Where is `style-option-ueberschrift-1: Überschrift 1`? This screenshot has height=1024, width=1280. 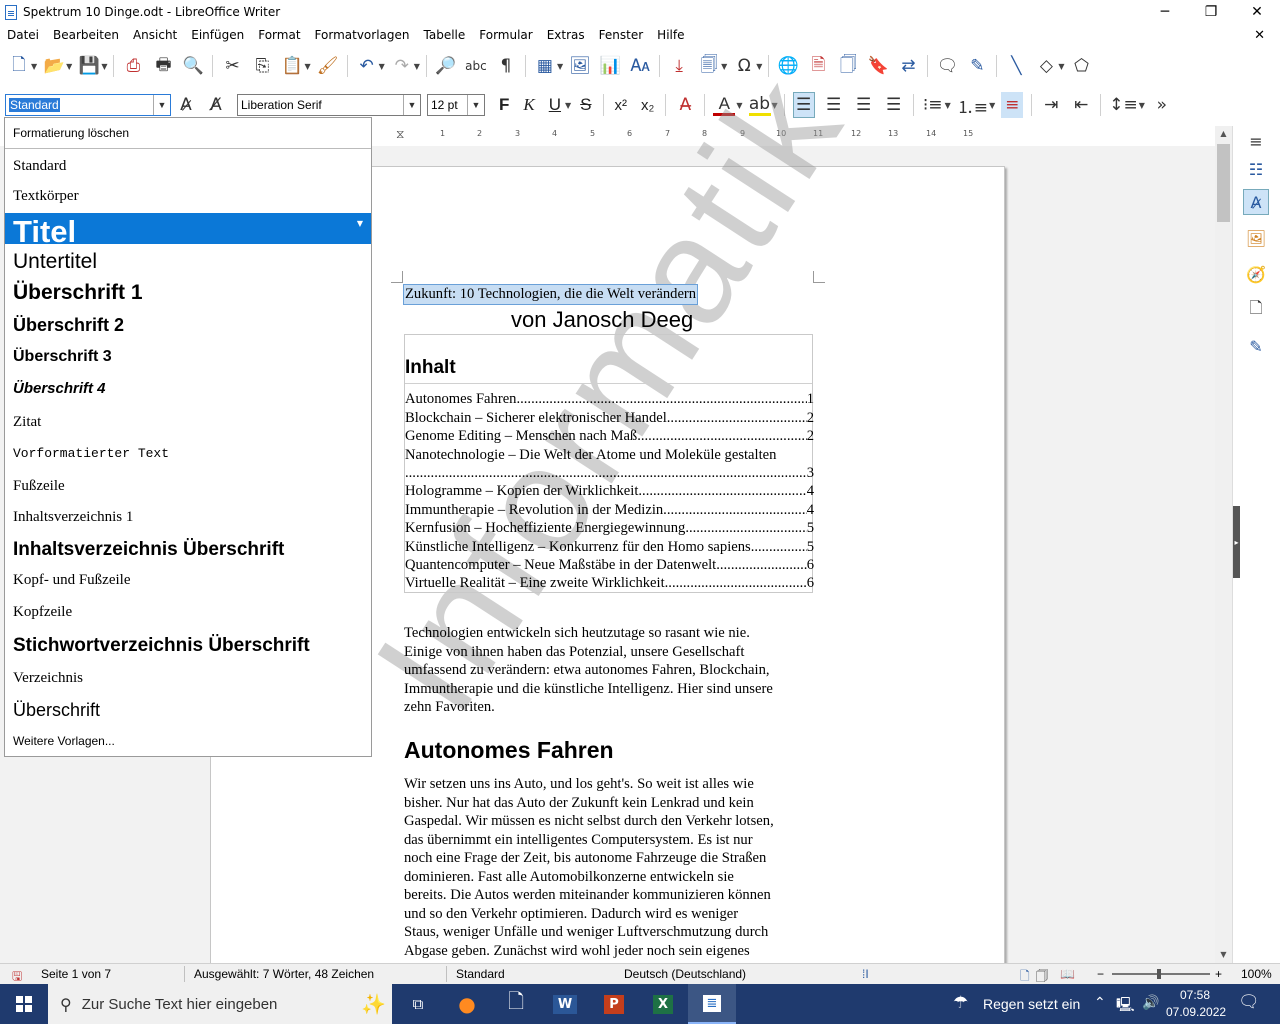 style-option-ueberschrift-1: Überschrift 1 is located at coordinates (188, 293).